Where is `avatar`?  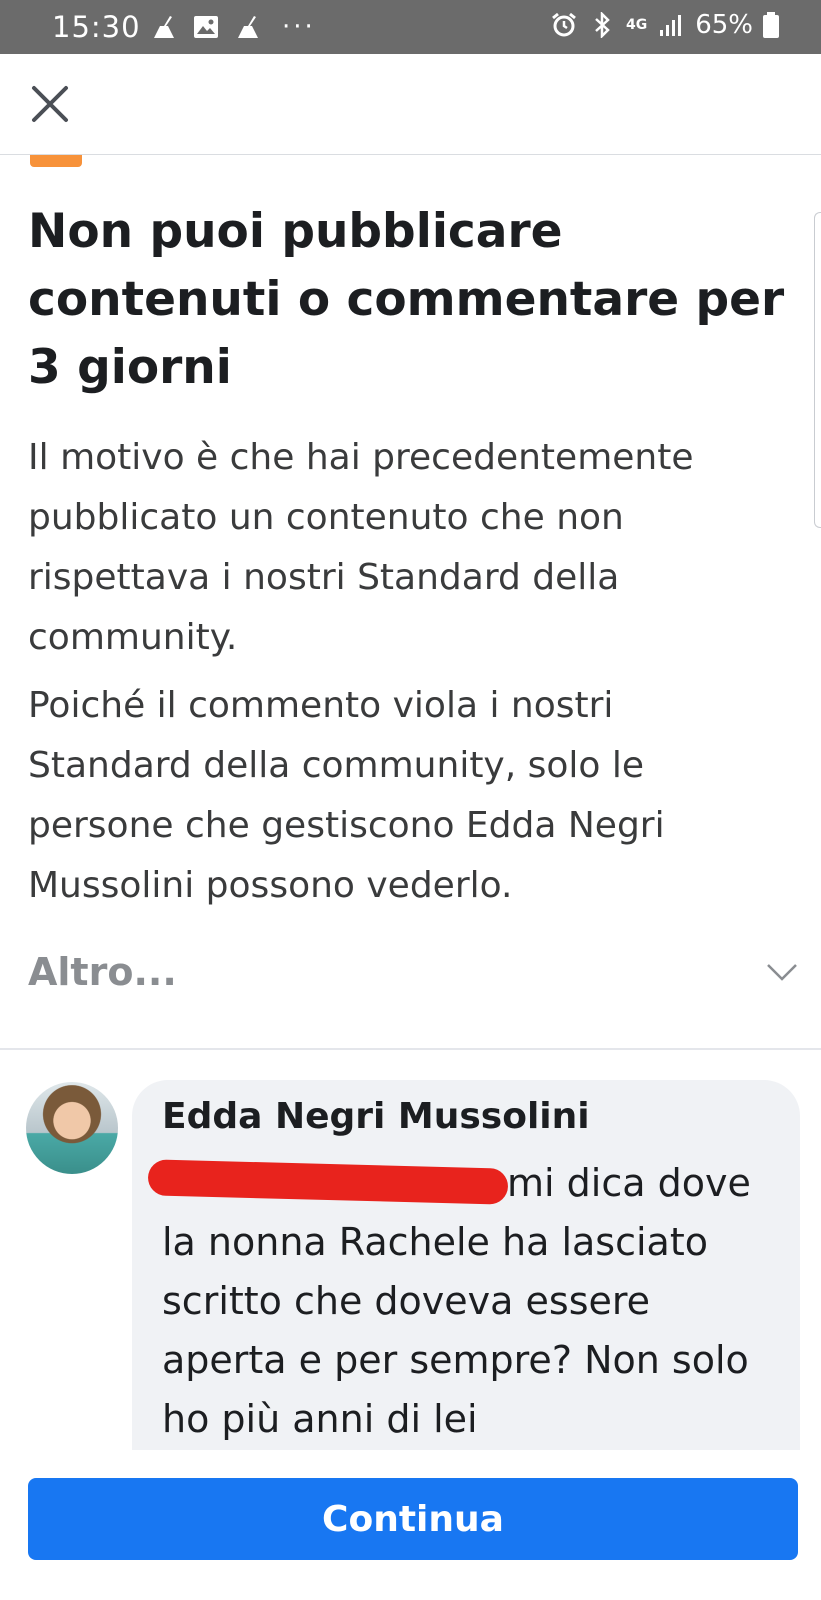
avatar is located at coordinates (72, 1128).